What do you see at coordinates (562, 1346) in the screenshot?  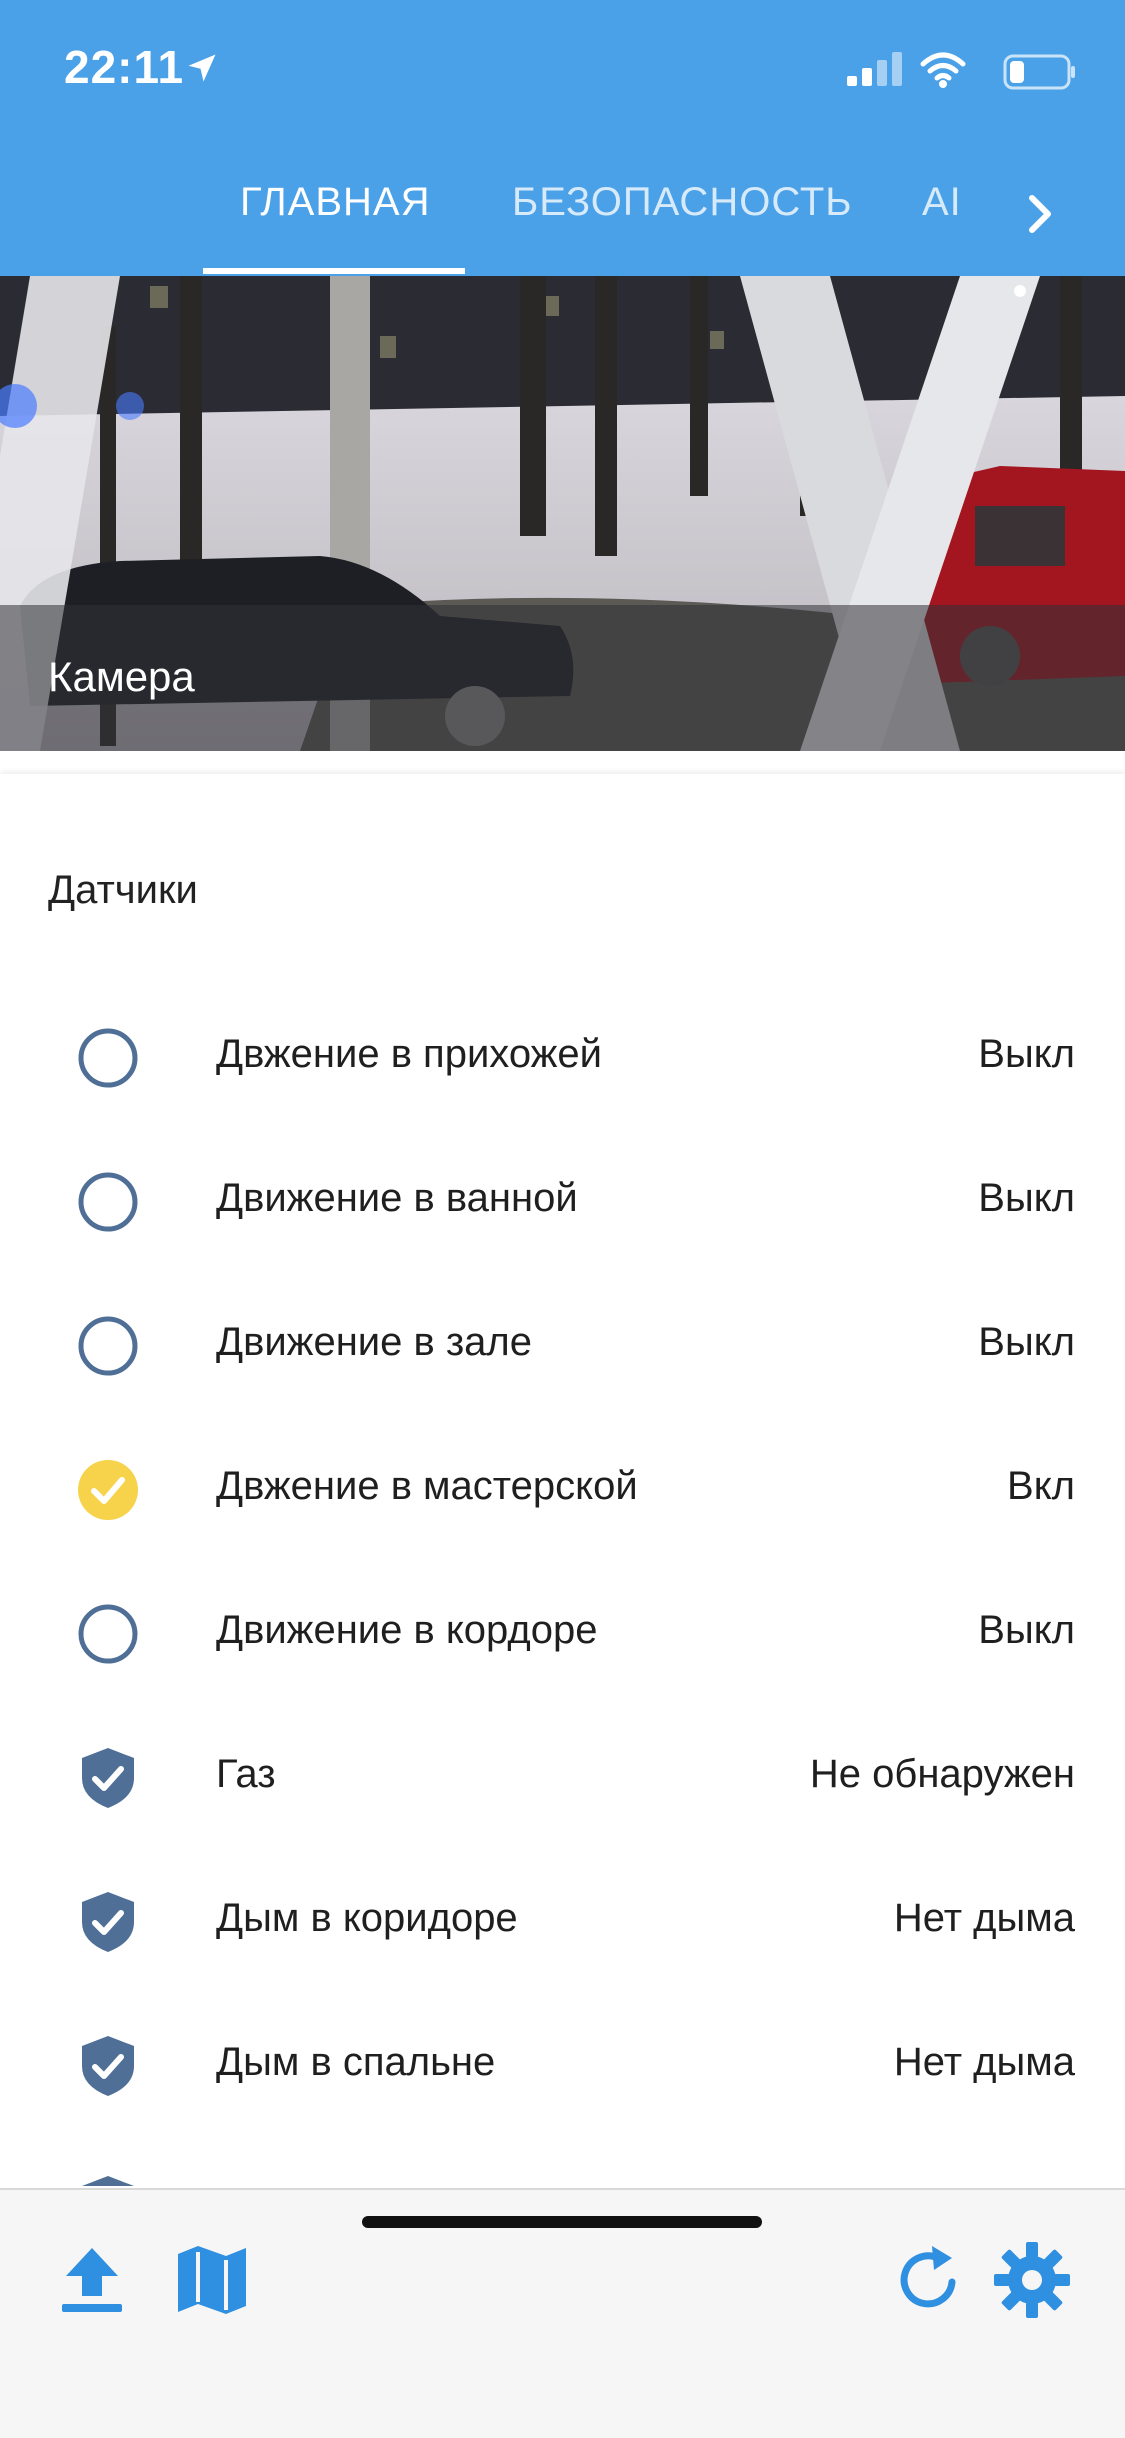 I see `sensor-row: Движение в зале Выкл` at bounding box center [562, 1346].